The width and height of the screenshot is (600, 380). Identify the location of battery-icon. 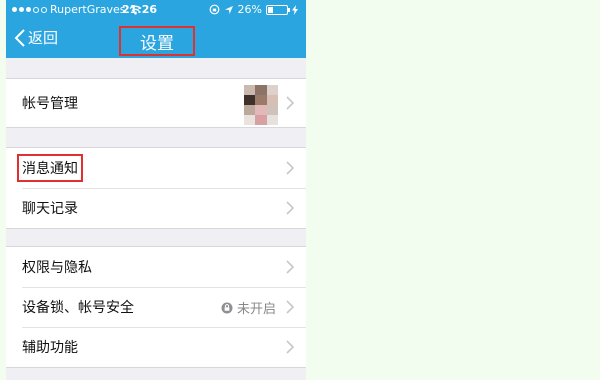
(278, 9).